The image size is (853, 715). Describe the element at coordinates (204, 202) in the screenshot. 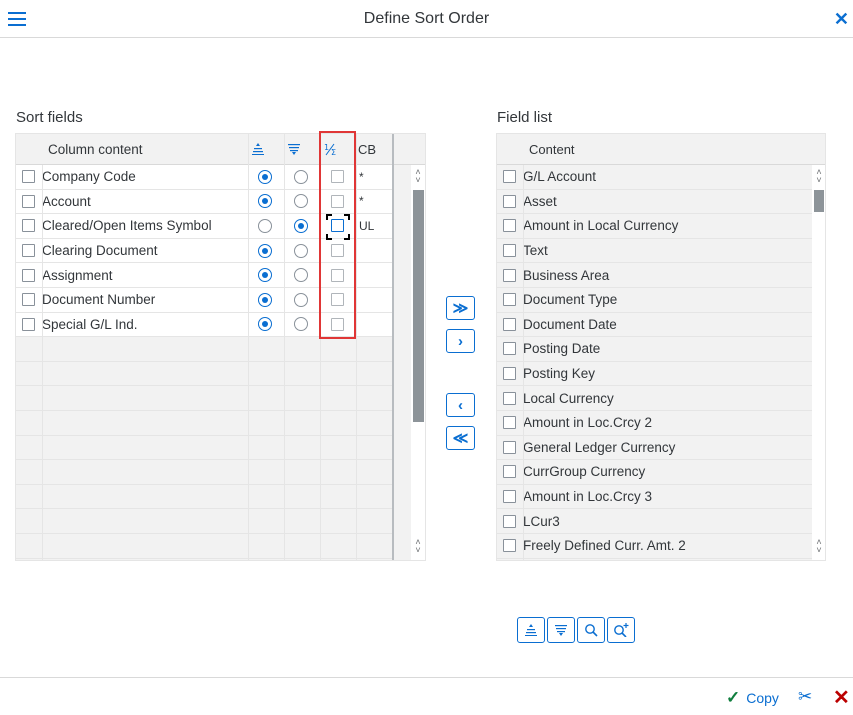

I see `table-row: Account *` at that location.